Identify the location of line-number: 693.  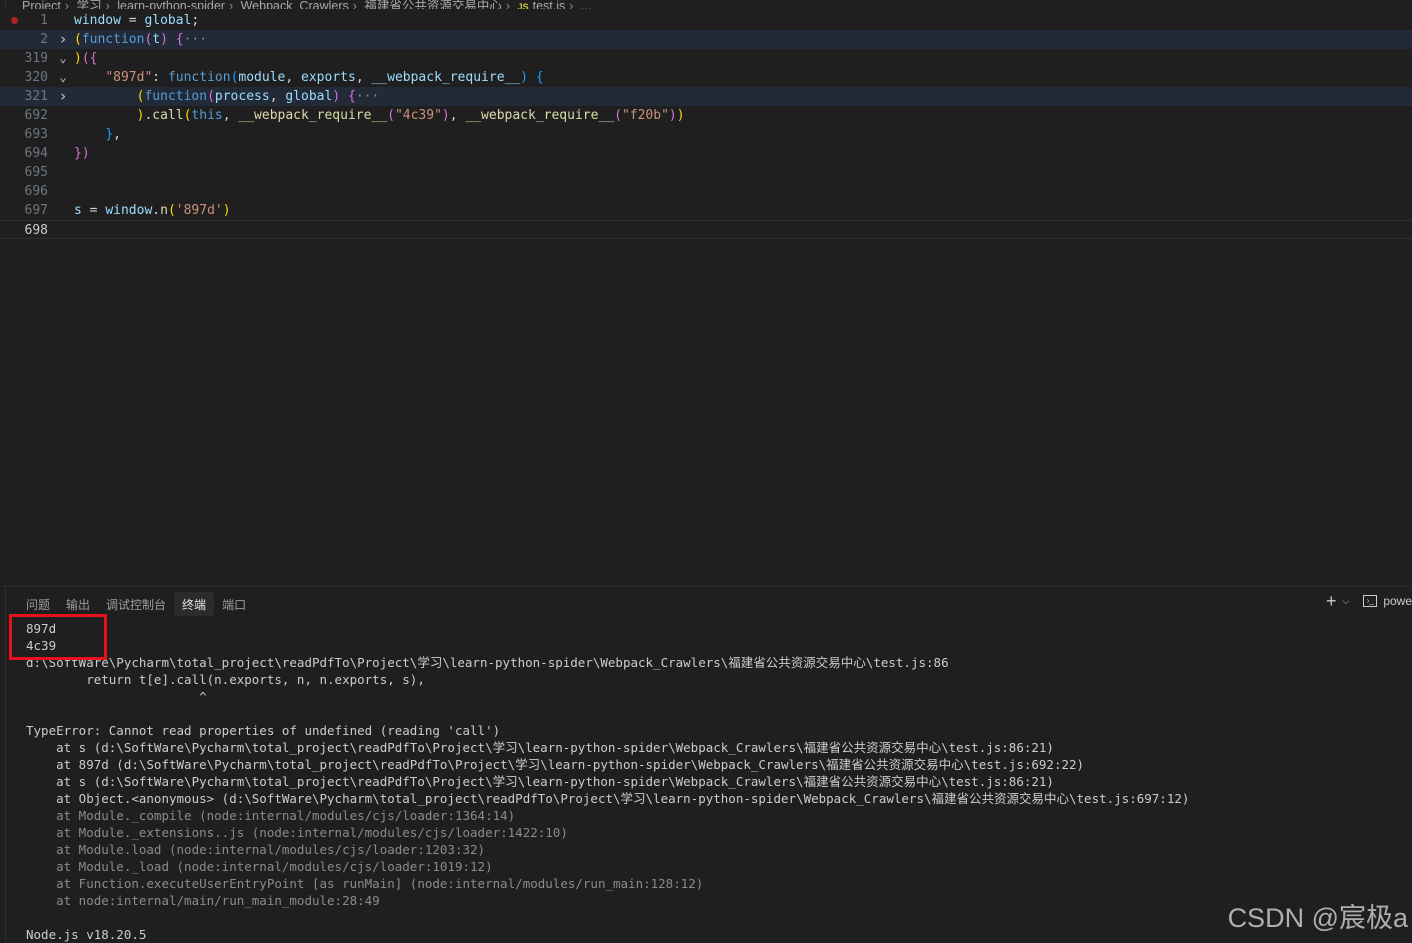
(36, 134).